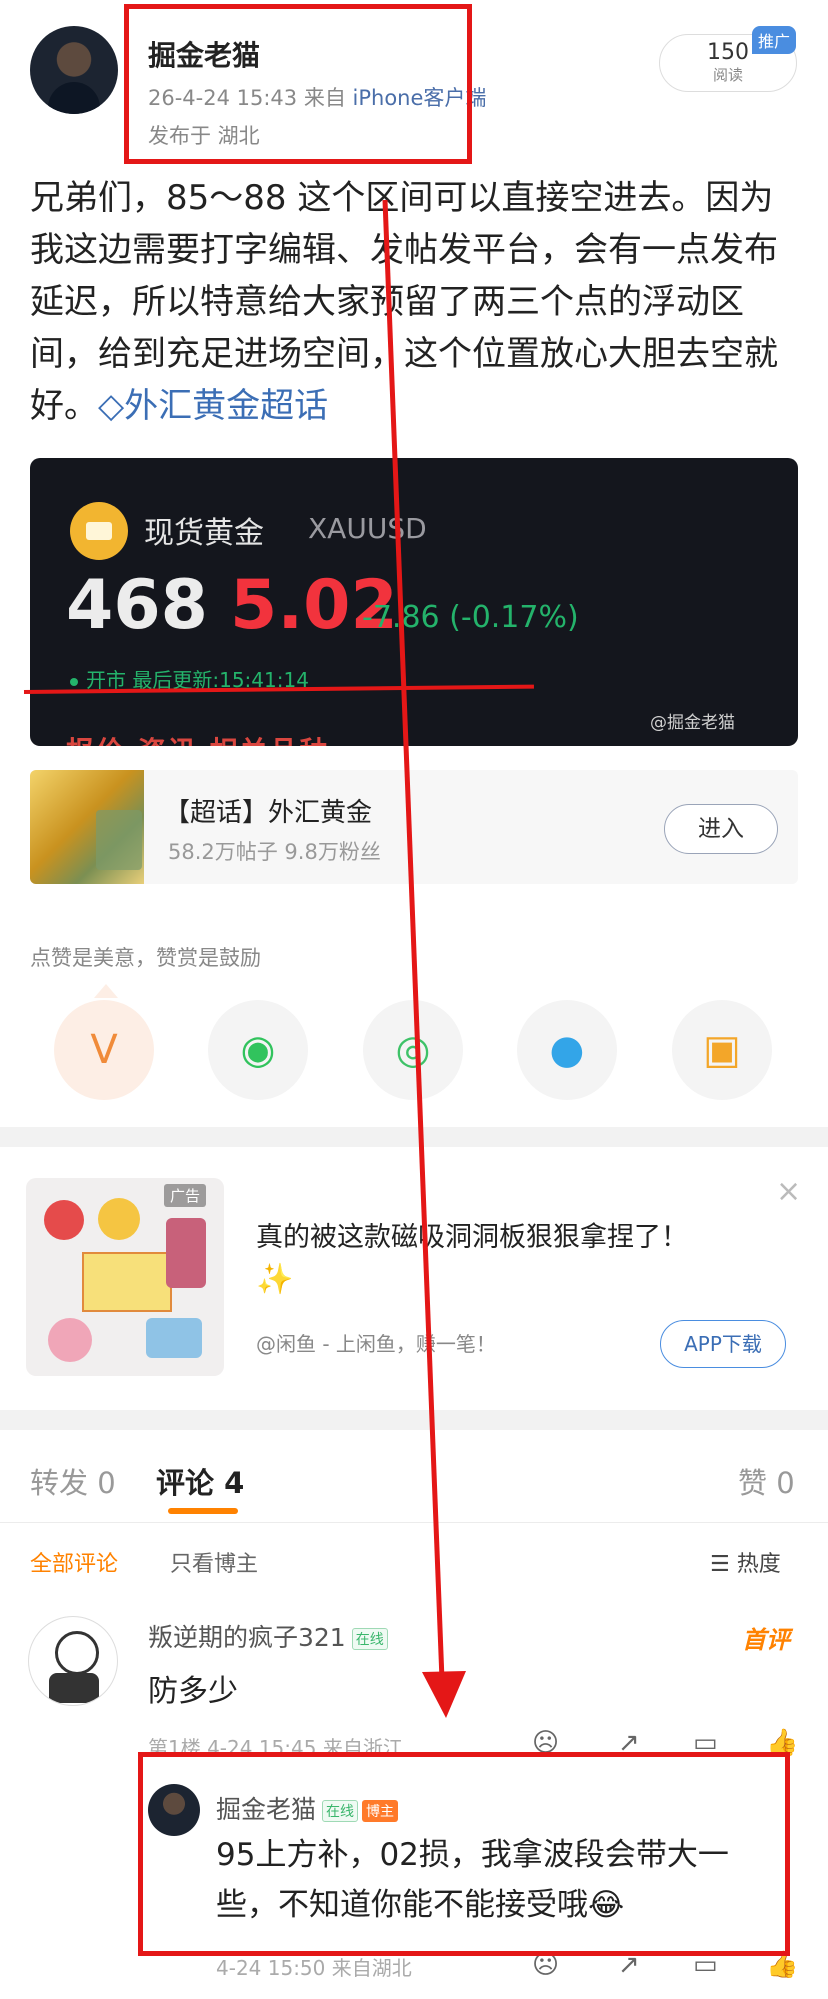 The width and height of the screenshot is (828, 1999). What do you see at coordinates (203, 1511) in the screenshot?
I see `active-tab-indicator` at bounding box center [203, 1511].